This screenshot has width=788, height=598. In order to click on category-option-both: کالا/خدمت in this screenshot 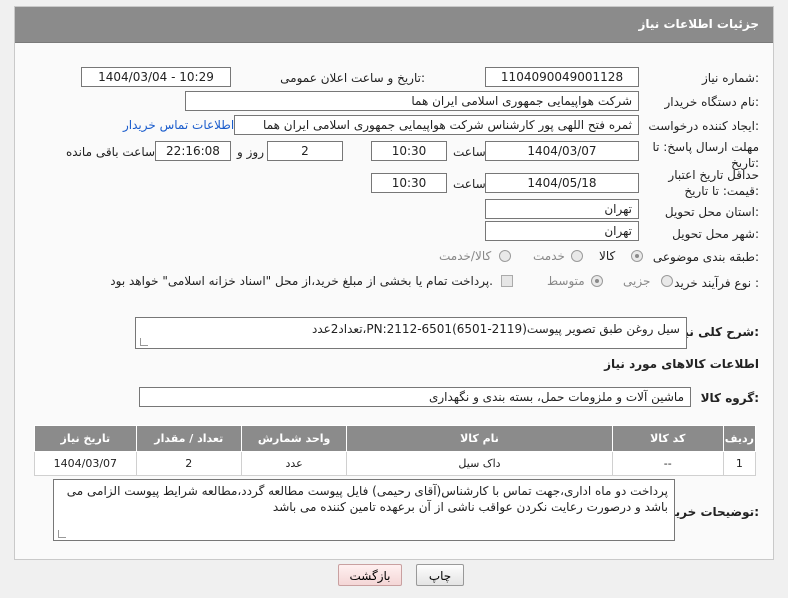, I will do `click(465, 256)`.